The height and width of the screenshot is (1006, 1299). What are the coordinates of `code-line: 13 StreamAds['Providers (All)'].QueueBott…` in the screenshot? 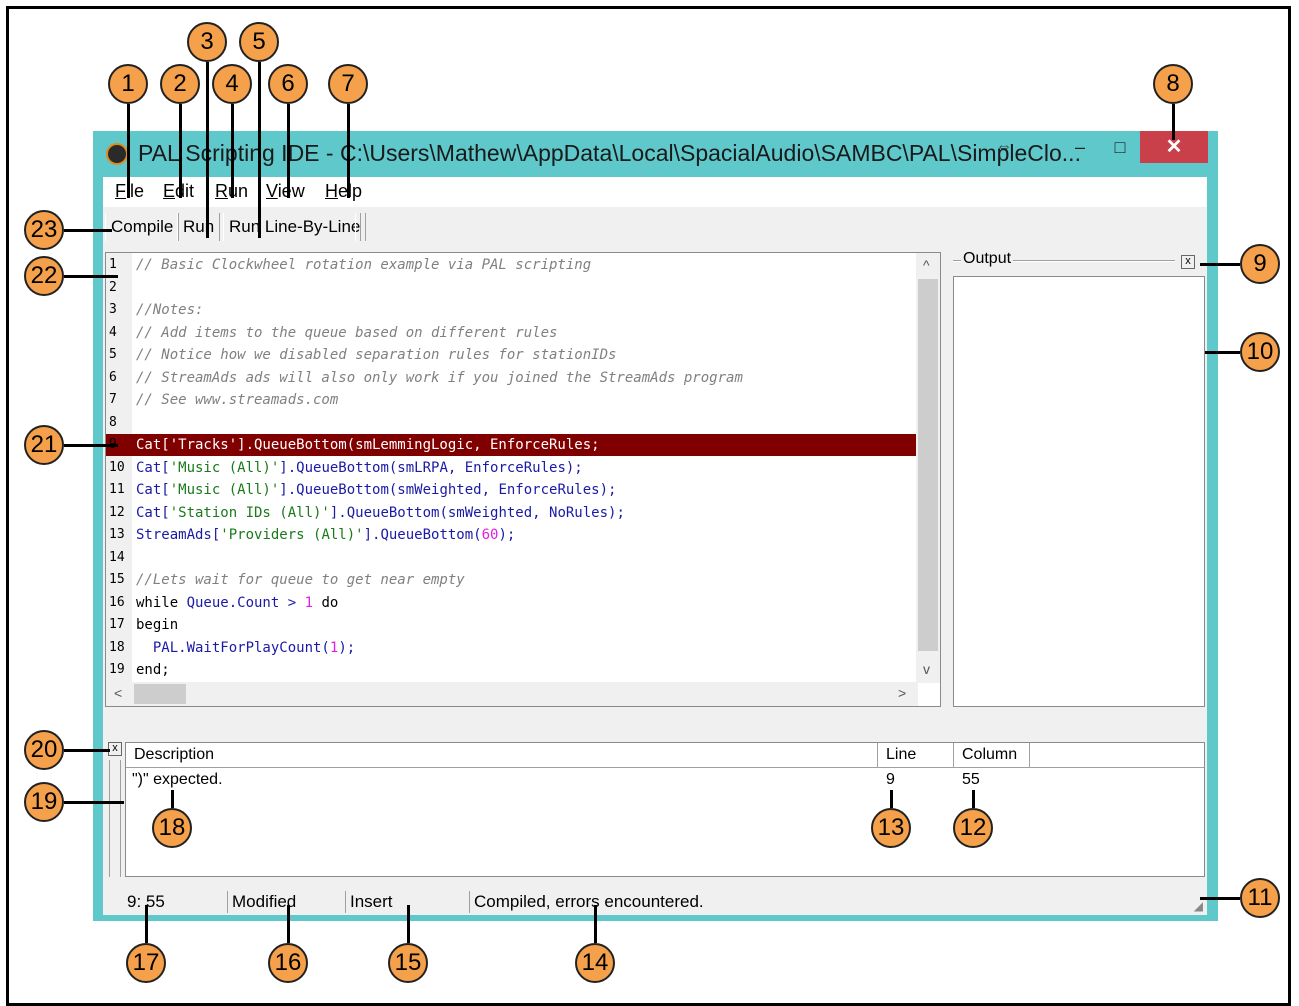 It's located at (511, 535).